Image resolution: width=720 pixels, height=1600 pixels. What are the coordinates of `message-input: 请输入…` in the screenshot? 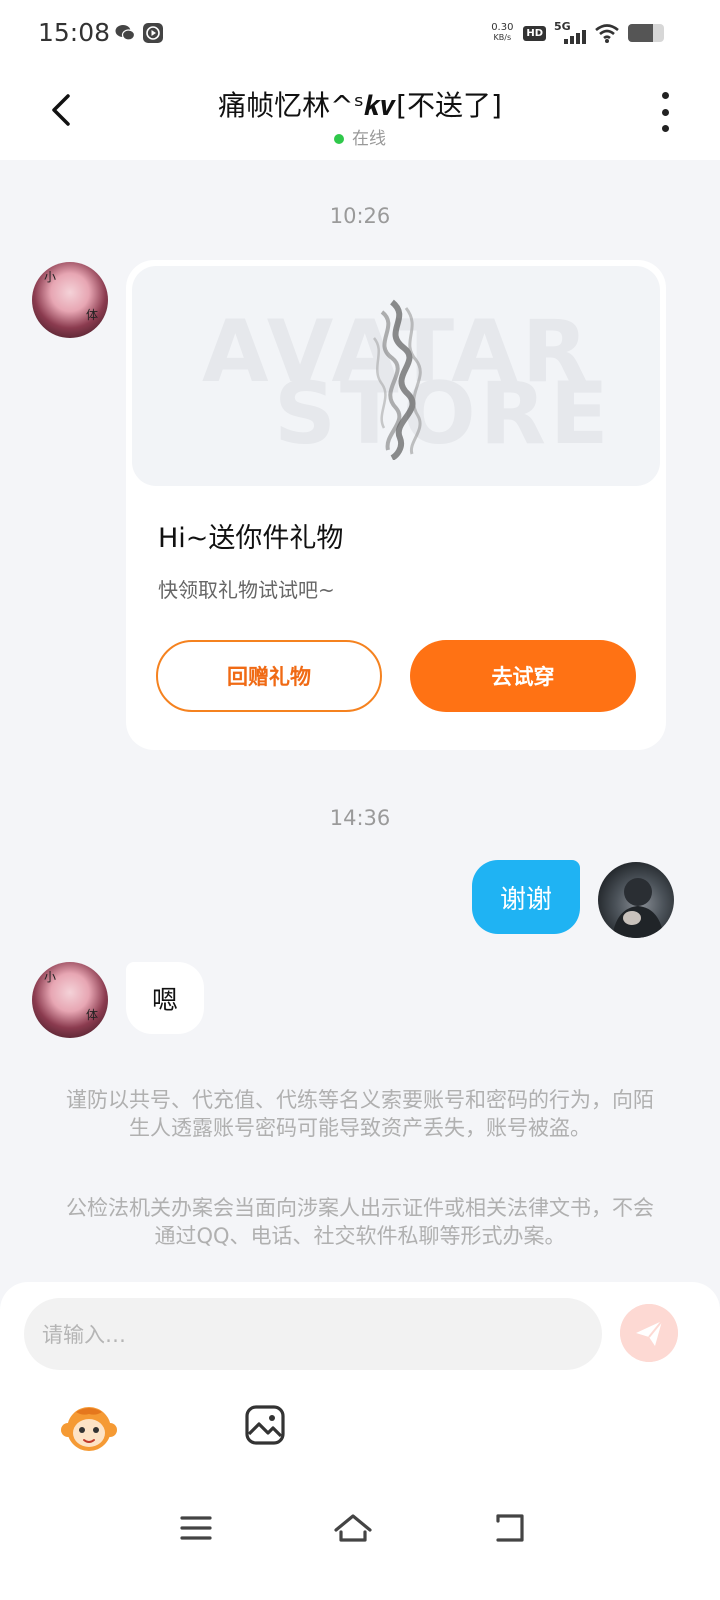 It's located at (313, 1334).